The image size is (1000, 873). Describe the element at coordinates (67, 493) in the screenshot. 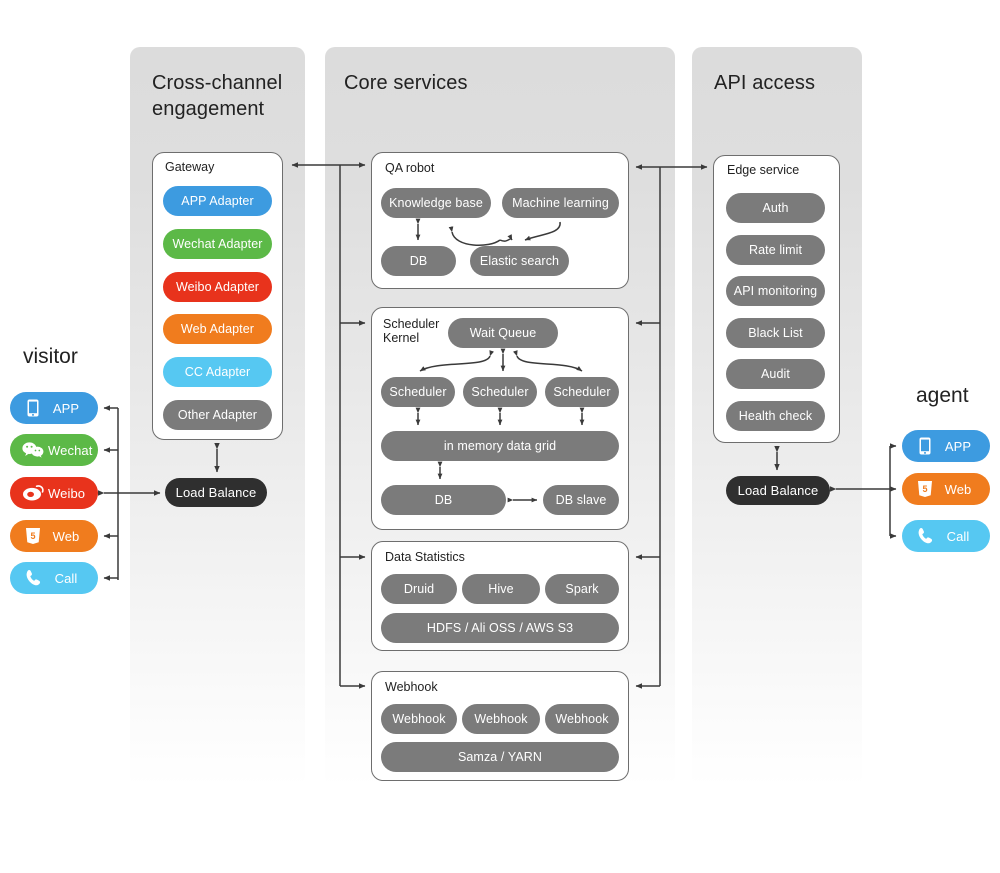

I see `channel-label: Weibo` at that location.